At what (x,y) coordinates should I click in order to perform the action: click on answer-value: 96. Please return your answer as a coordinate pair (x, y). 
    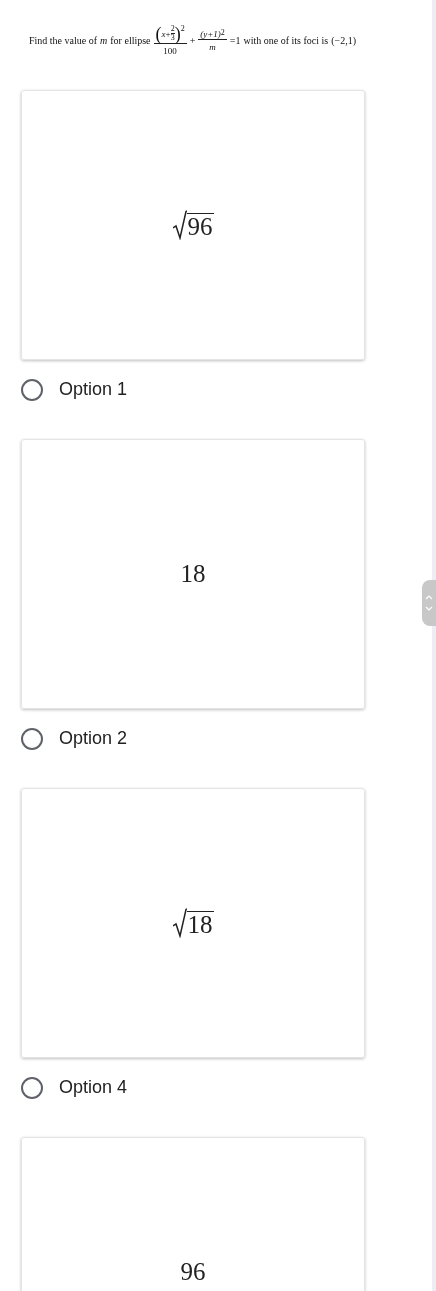
    Looking at the image, I should click on (193, 1272).